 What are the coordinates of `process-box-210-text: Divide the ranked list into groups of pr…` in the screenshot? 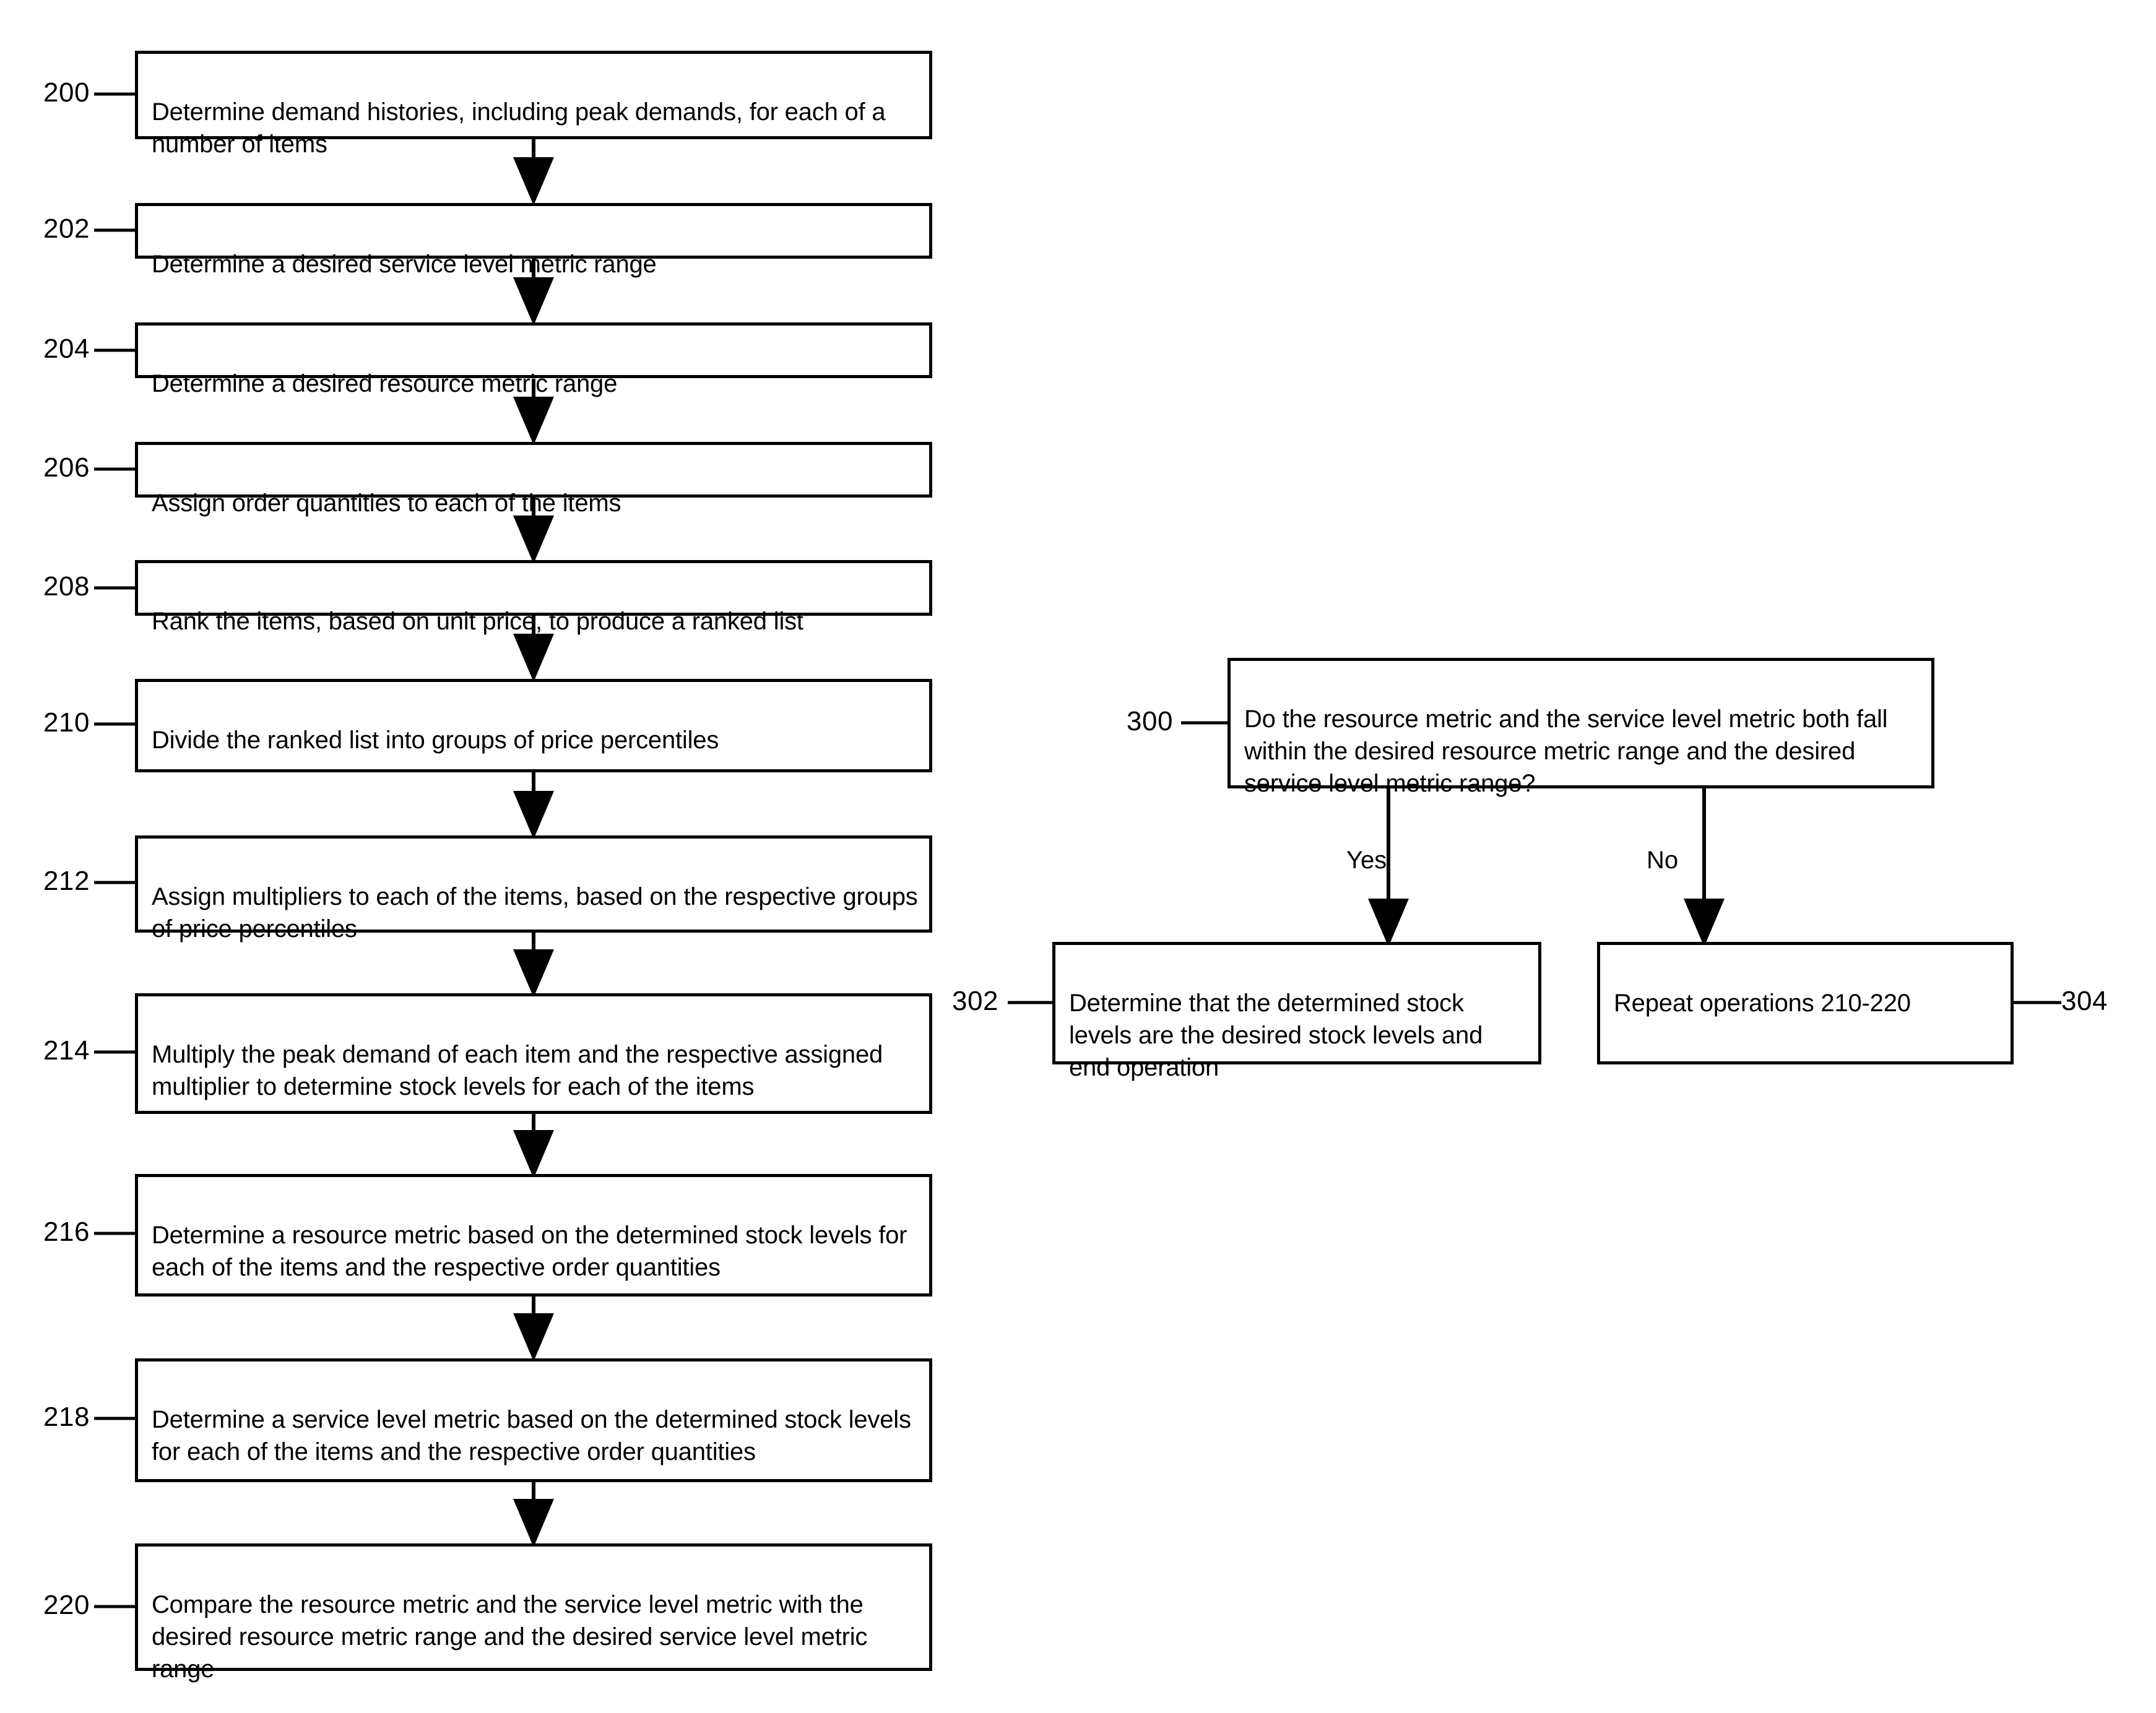 It's located at (435, 740).